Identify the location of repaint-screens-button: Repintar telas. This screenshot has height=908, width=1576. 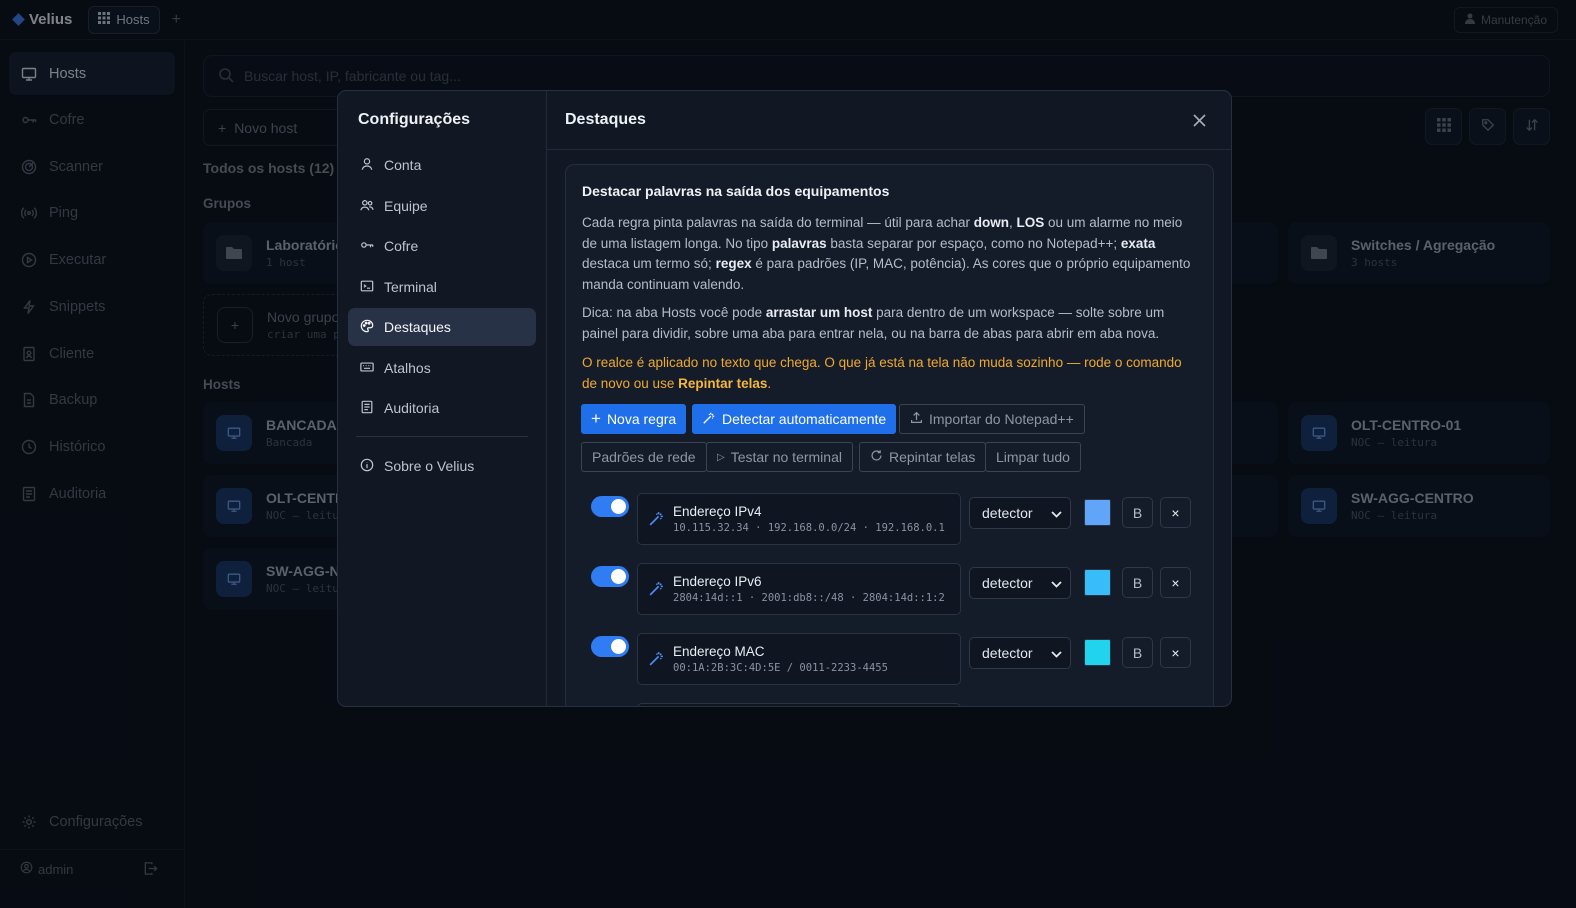
(923, 457).